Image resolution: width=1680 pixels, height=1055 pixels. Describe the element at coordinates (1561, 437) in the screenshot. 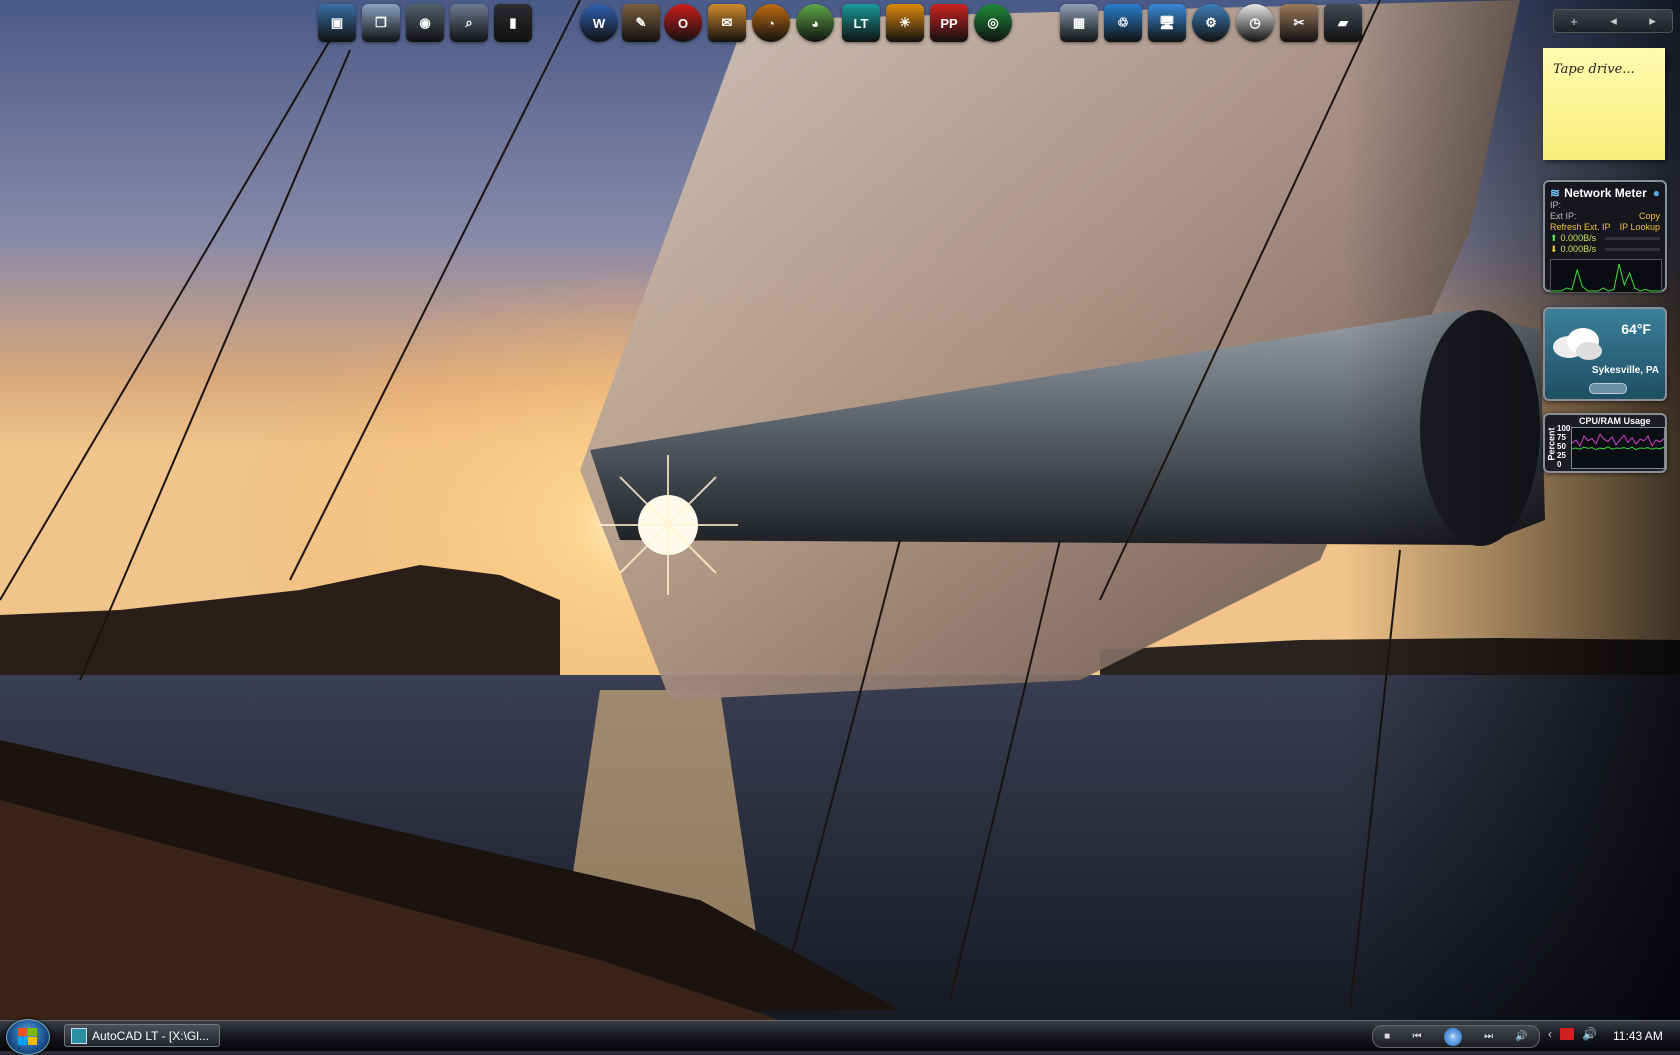

I see `cpu-ram-tick: 75` at that location.